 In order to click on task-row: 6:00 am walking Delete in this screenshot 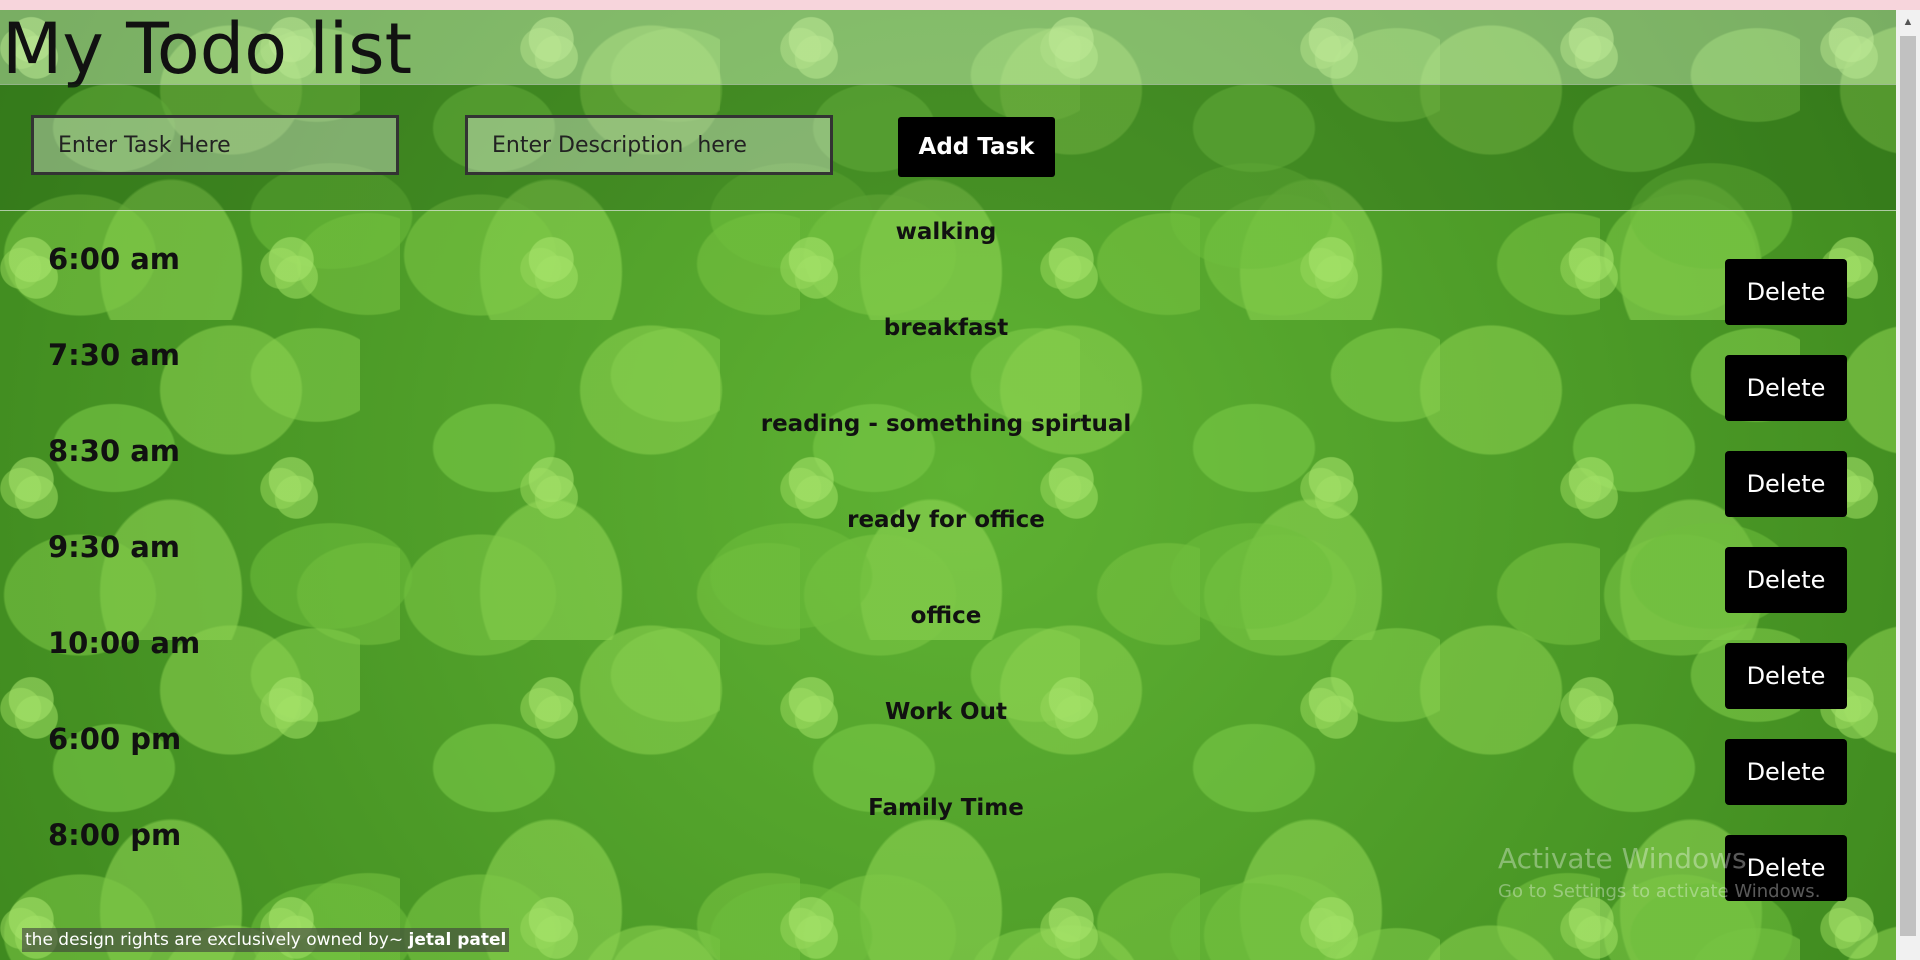, I will do `click(948, 268)`.